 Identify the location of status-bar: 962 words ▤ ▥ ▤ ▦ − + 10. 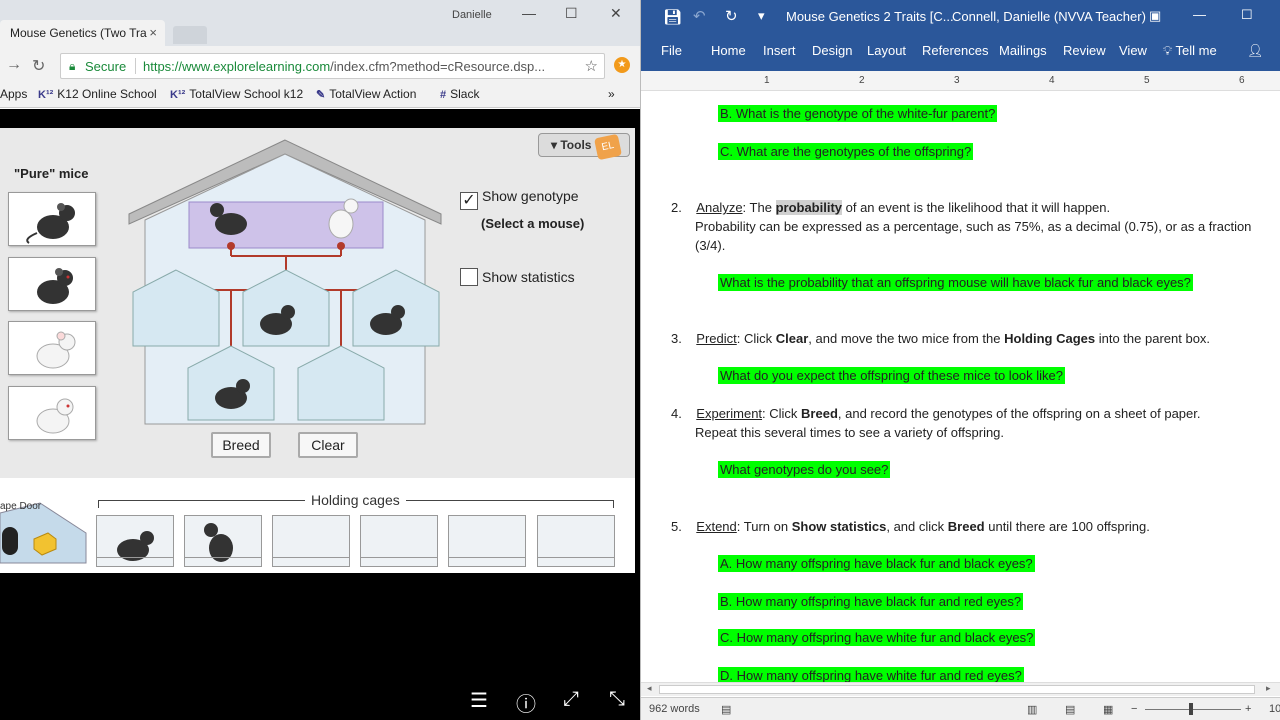
(960, 708).